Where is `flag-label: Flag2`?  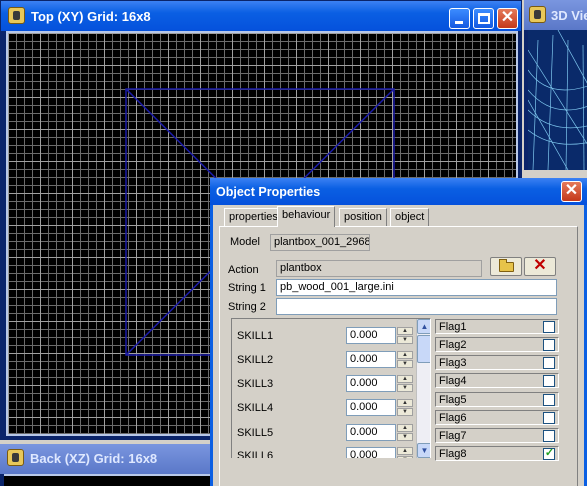 flag-label: Flag2 is located at coordinates (453, 345).